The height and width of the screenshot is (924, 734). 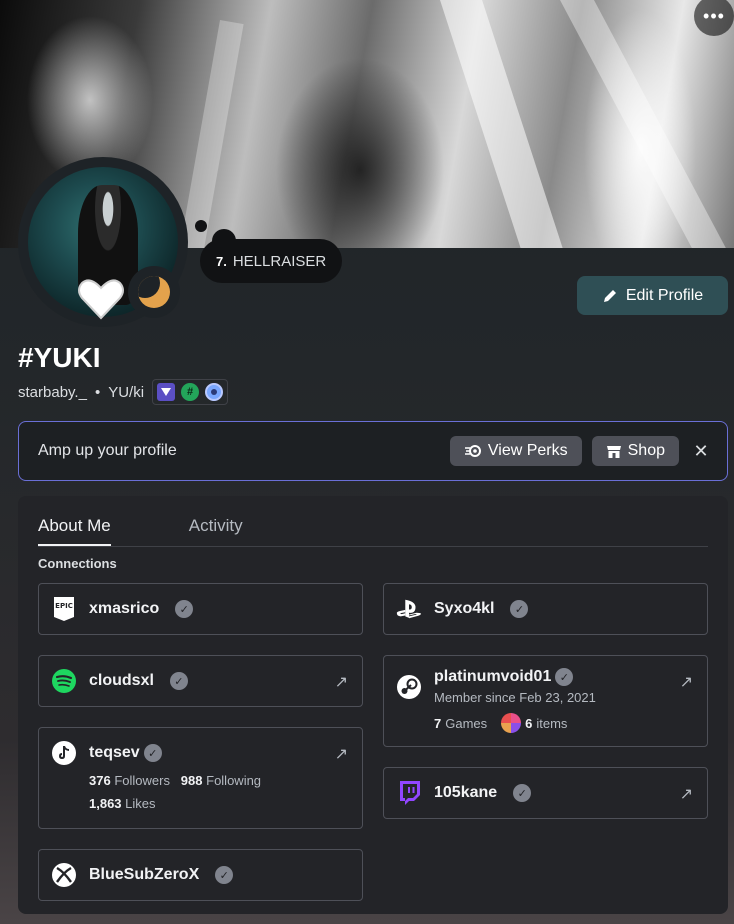 What do you see at coordinates (64, 681) in the screenshot?
I see `spotify-icon` at bounding box center [64, 681].